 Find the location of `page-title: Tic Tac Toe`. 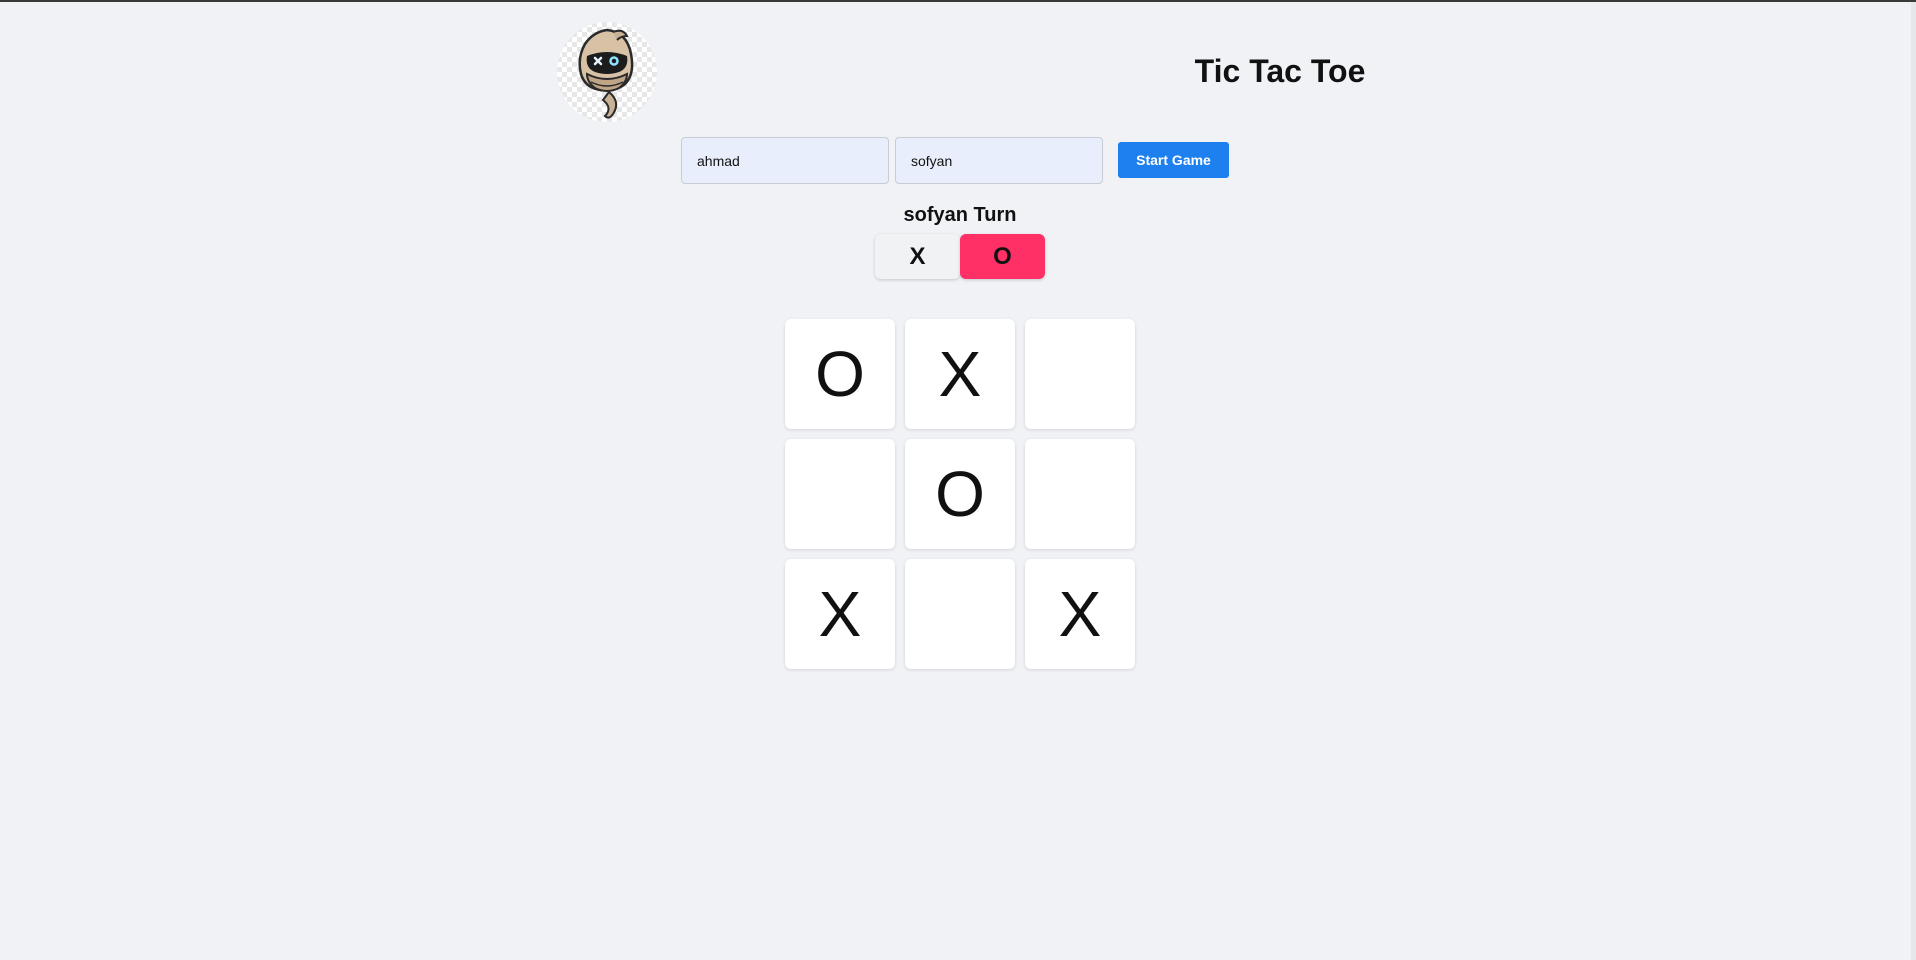

page-title: Tic Tac Toe is located at coordinates (1280, 71).